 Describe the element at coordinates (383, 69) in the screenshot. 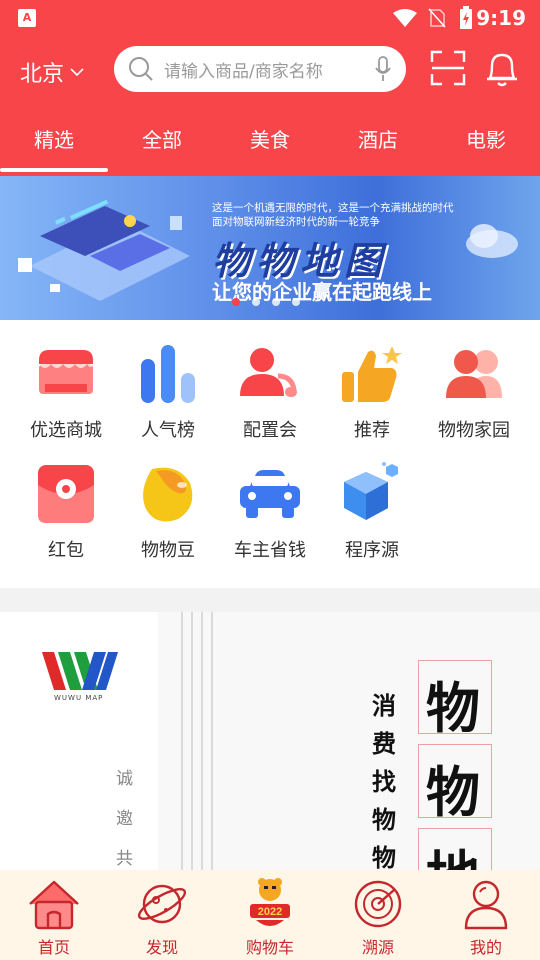

I see `microphone-icon` at that location.